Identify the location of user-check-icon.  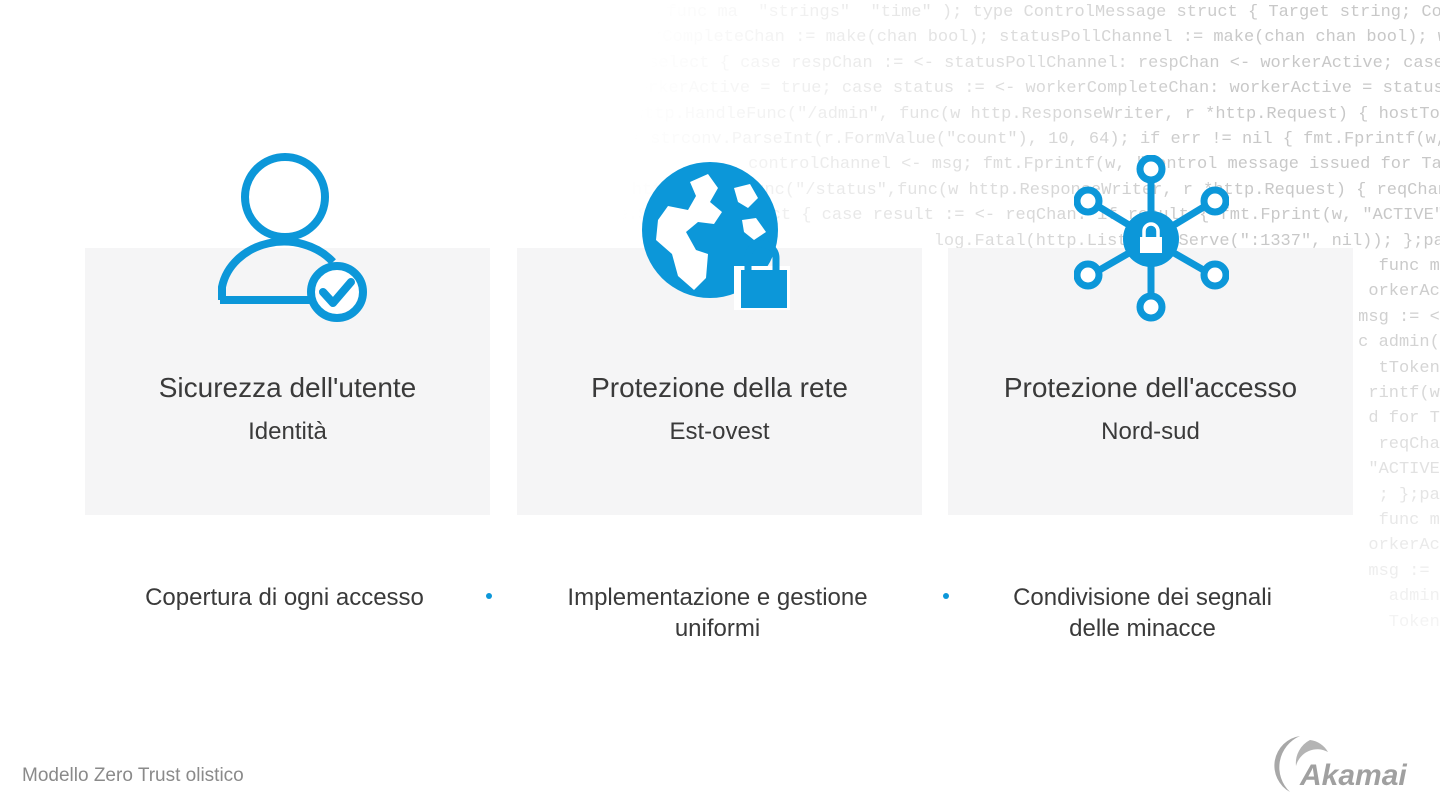
(292, 237).